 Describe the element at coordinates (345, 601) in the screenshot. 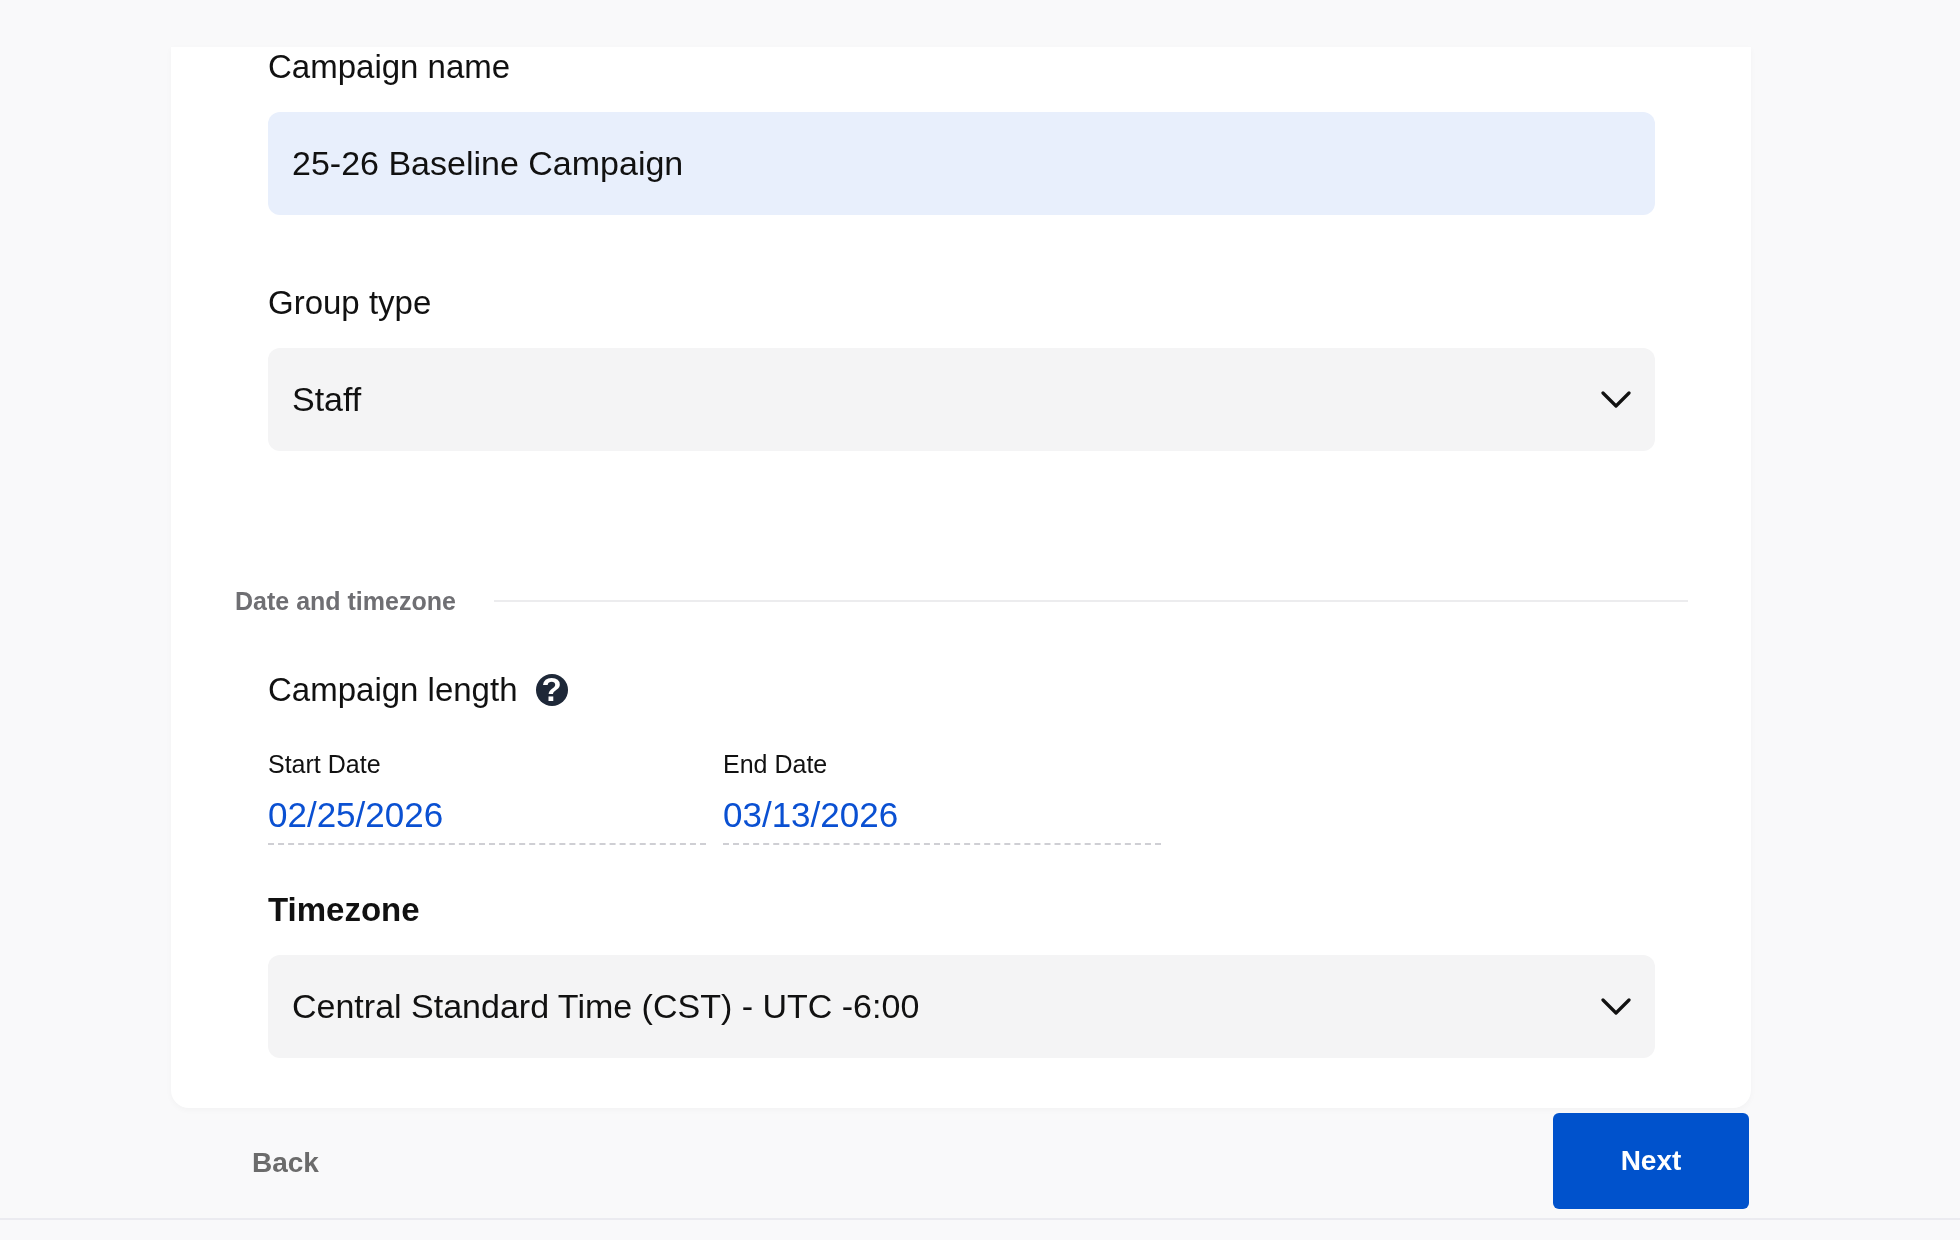

I see `section-heading: Date and timezone` at that location.